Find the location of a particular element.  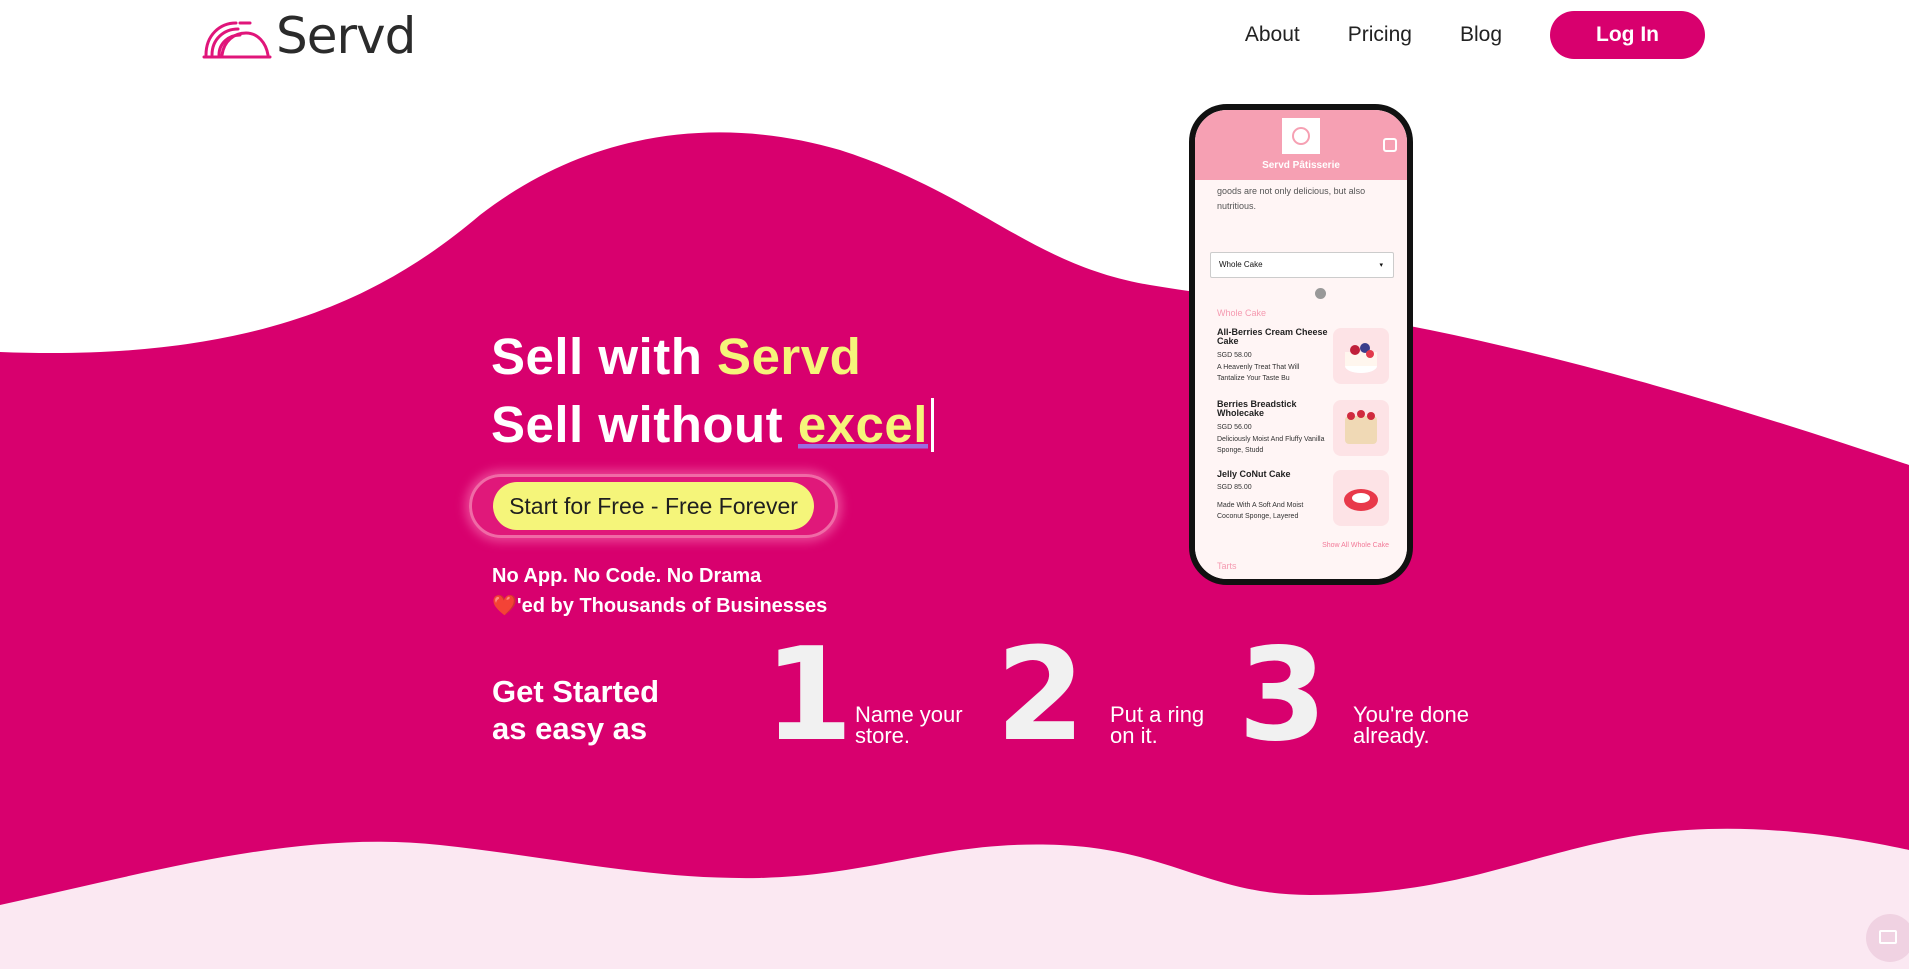

cloche-icon is located at coordinates (237, 40).